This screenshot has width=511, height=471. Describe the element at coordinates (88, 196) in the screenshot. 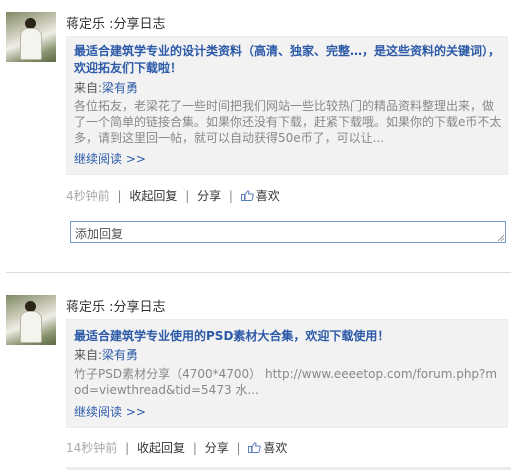

I see `post-time: 4秒钟前` at that location.